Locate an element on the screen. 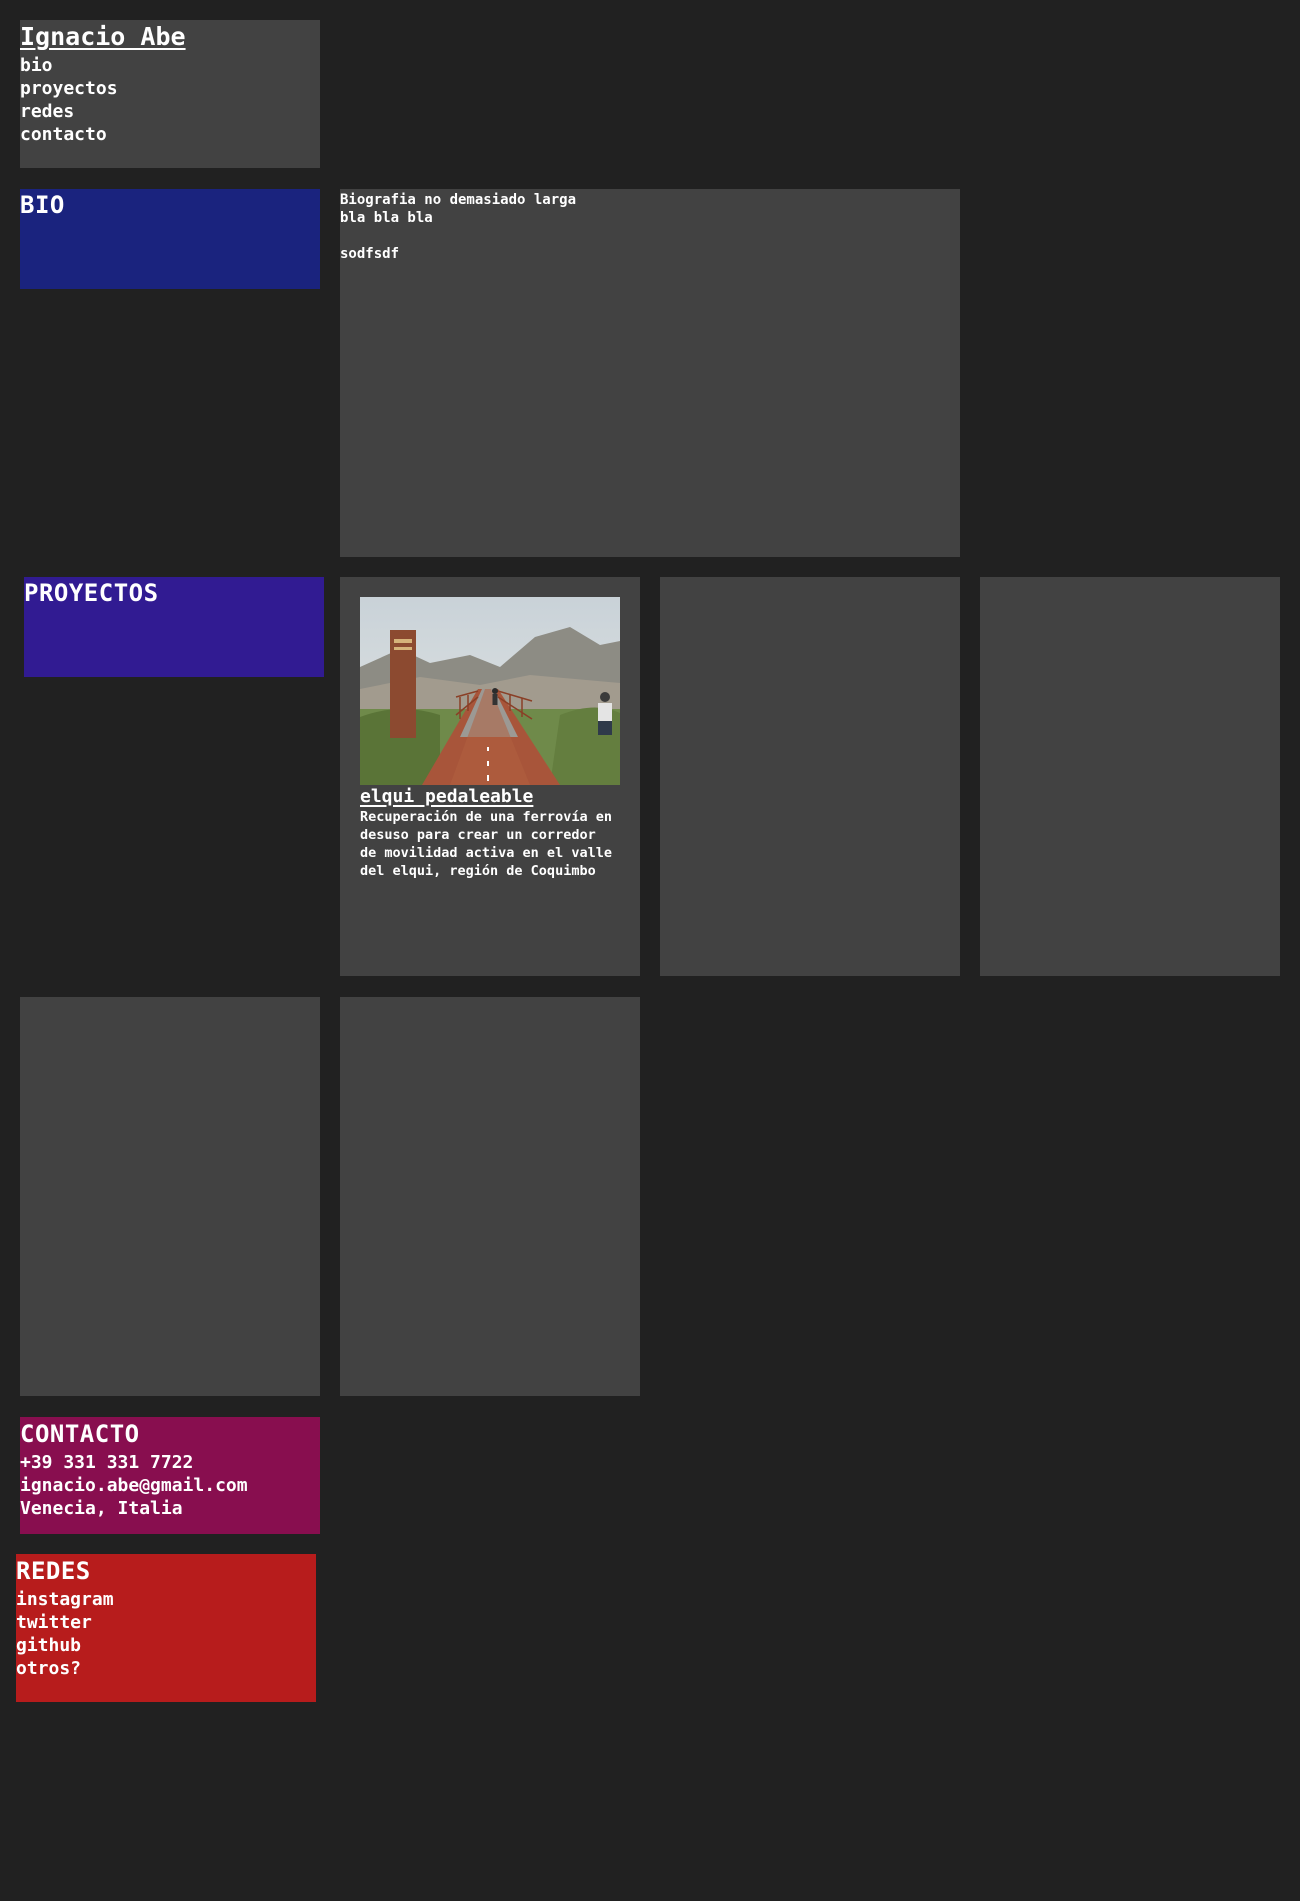 The image size is (1300, 1901). project-image is located at coordinates (490, 691).